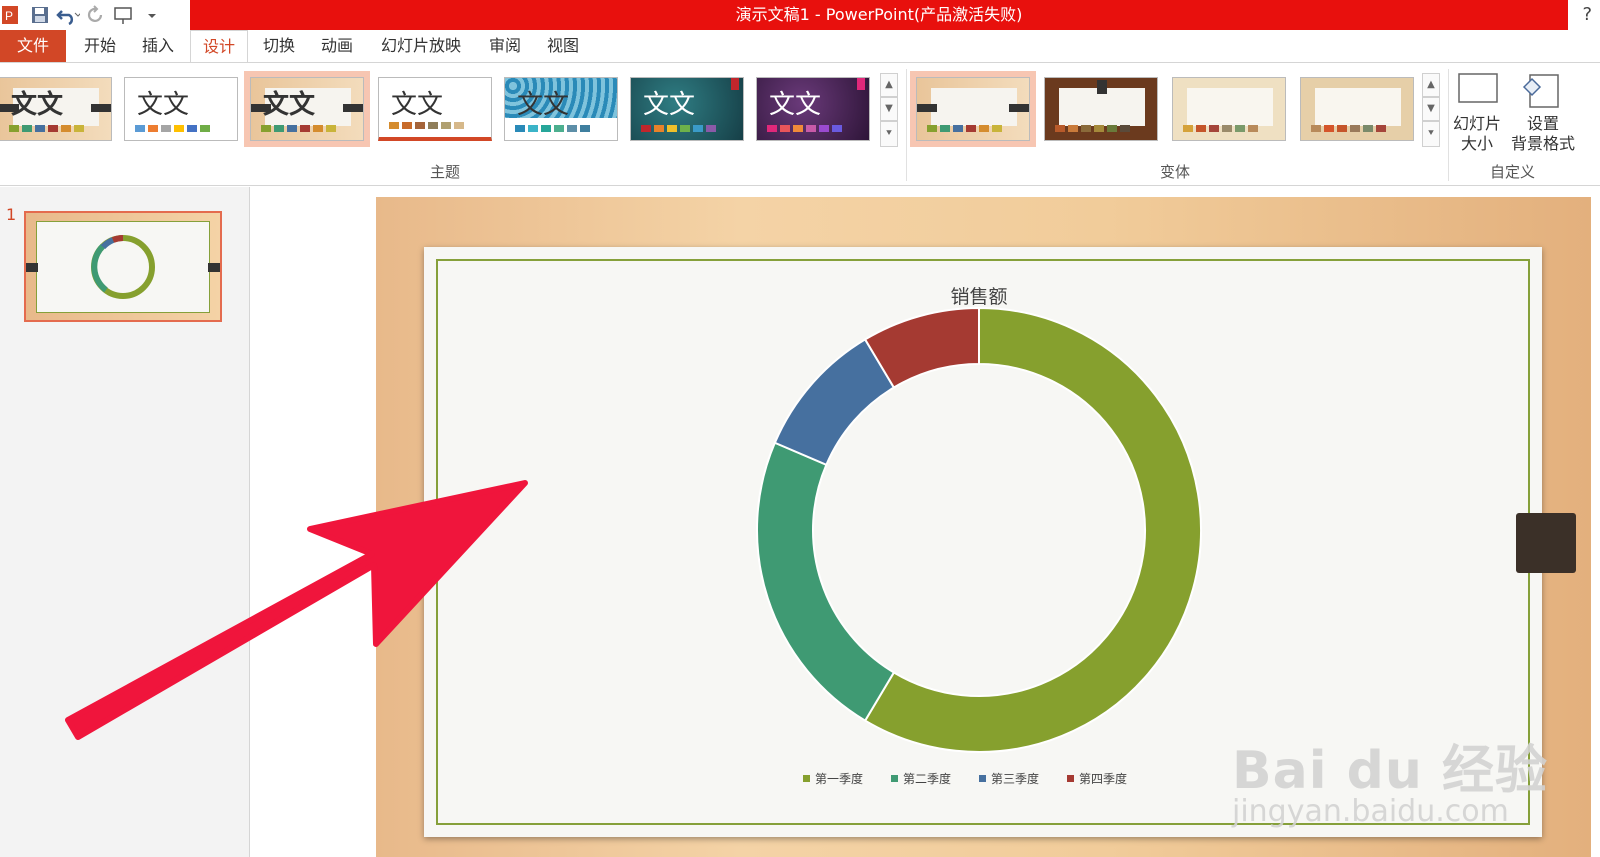 This screenshot has width=1600, height=857. Describe the element at coordinates (1175, 172) in the screenshot. I see `group-label-variants: 变体` at that location.